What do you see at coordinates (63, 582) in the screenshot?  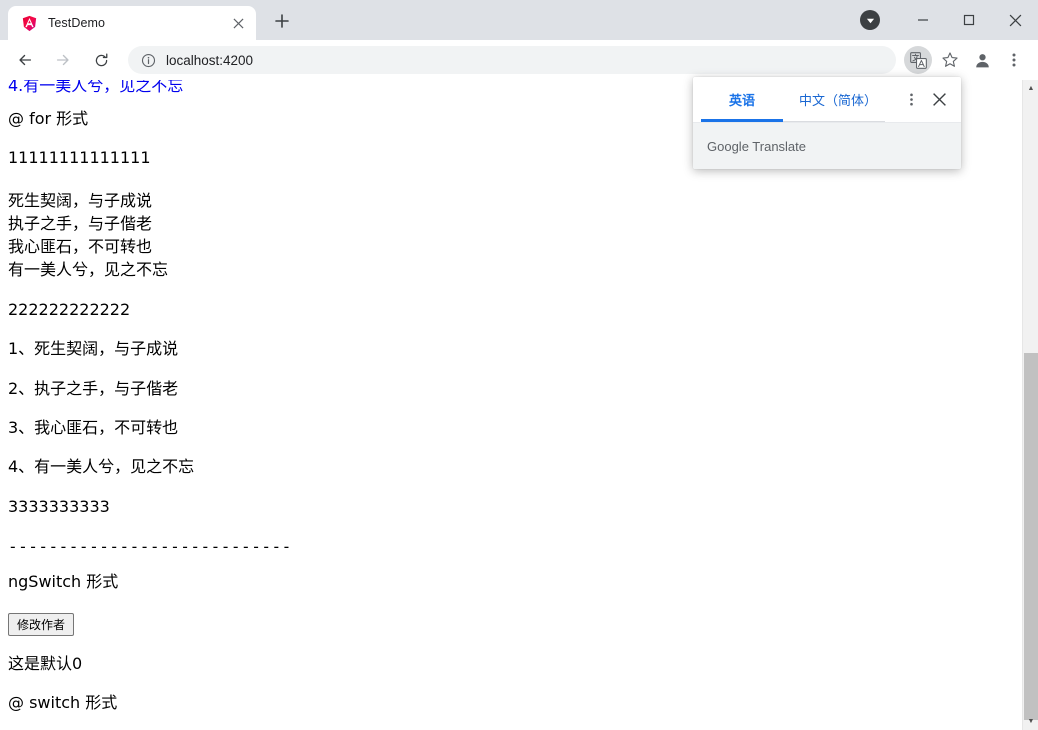 I see `heading-ngswitch: ngSwitch 形式` at bounding box center [63, 582].